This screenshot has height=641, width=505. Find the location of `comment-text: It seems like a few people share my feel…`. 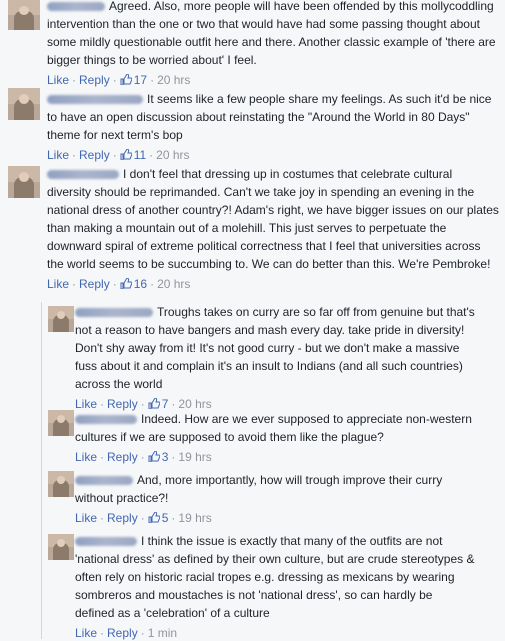

comment-text: It seems like a few people share my feel… is located at coordinates (269, 117).